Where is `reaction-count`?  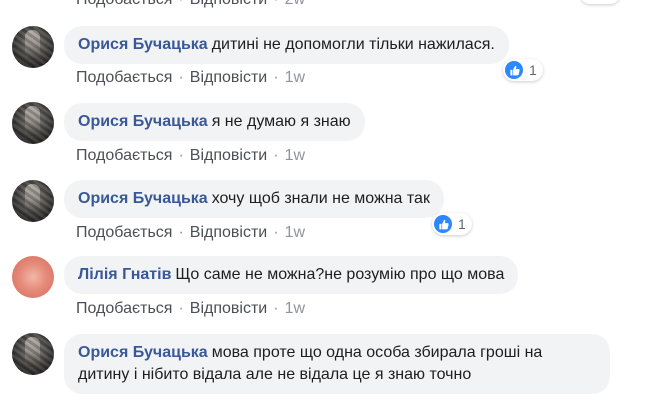 reaction-count is located at coordinates (600, 2).